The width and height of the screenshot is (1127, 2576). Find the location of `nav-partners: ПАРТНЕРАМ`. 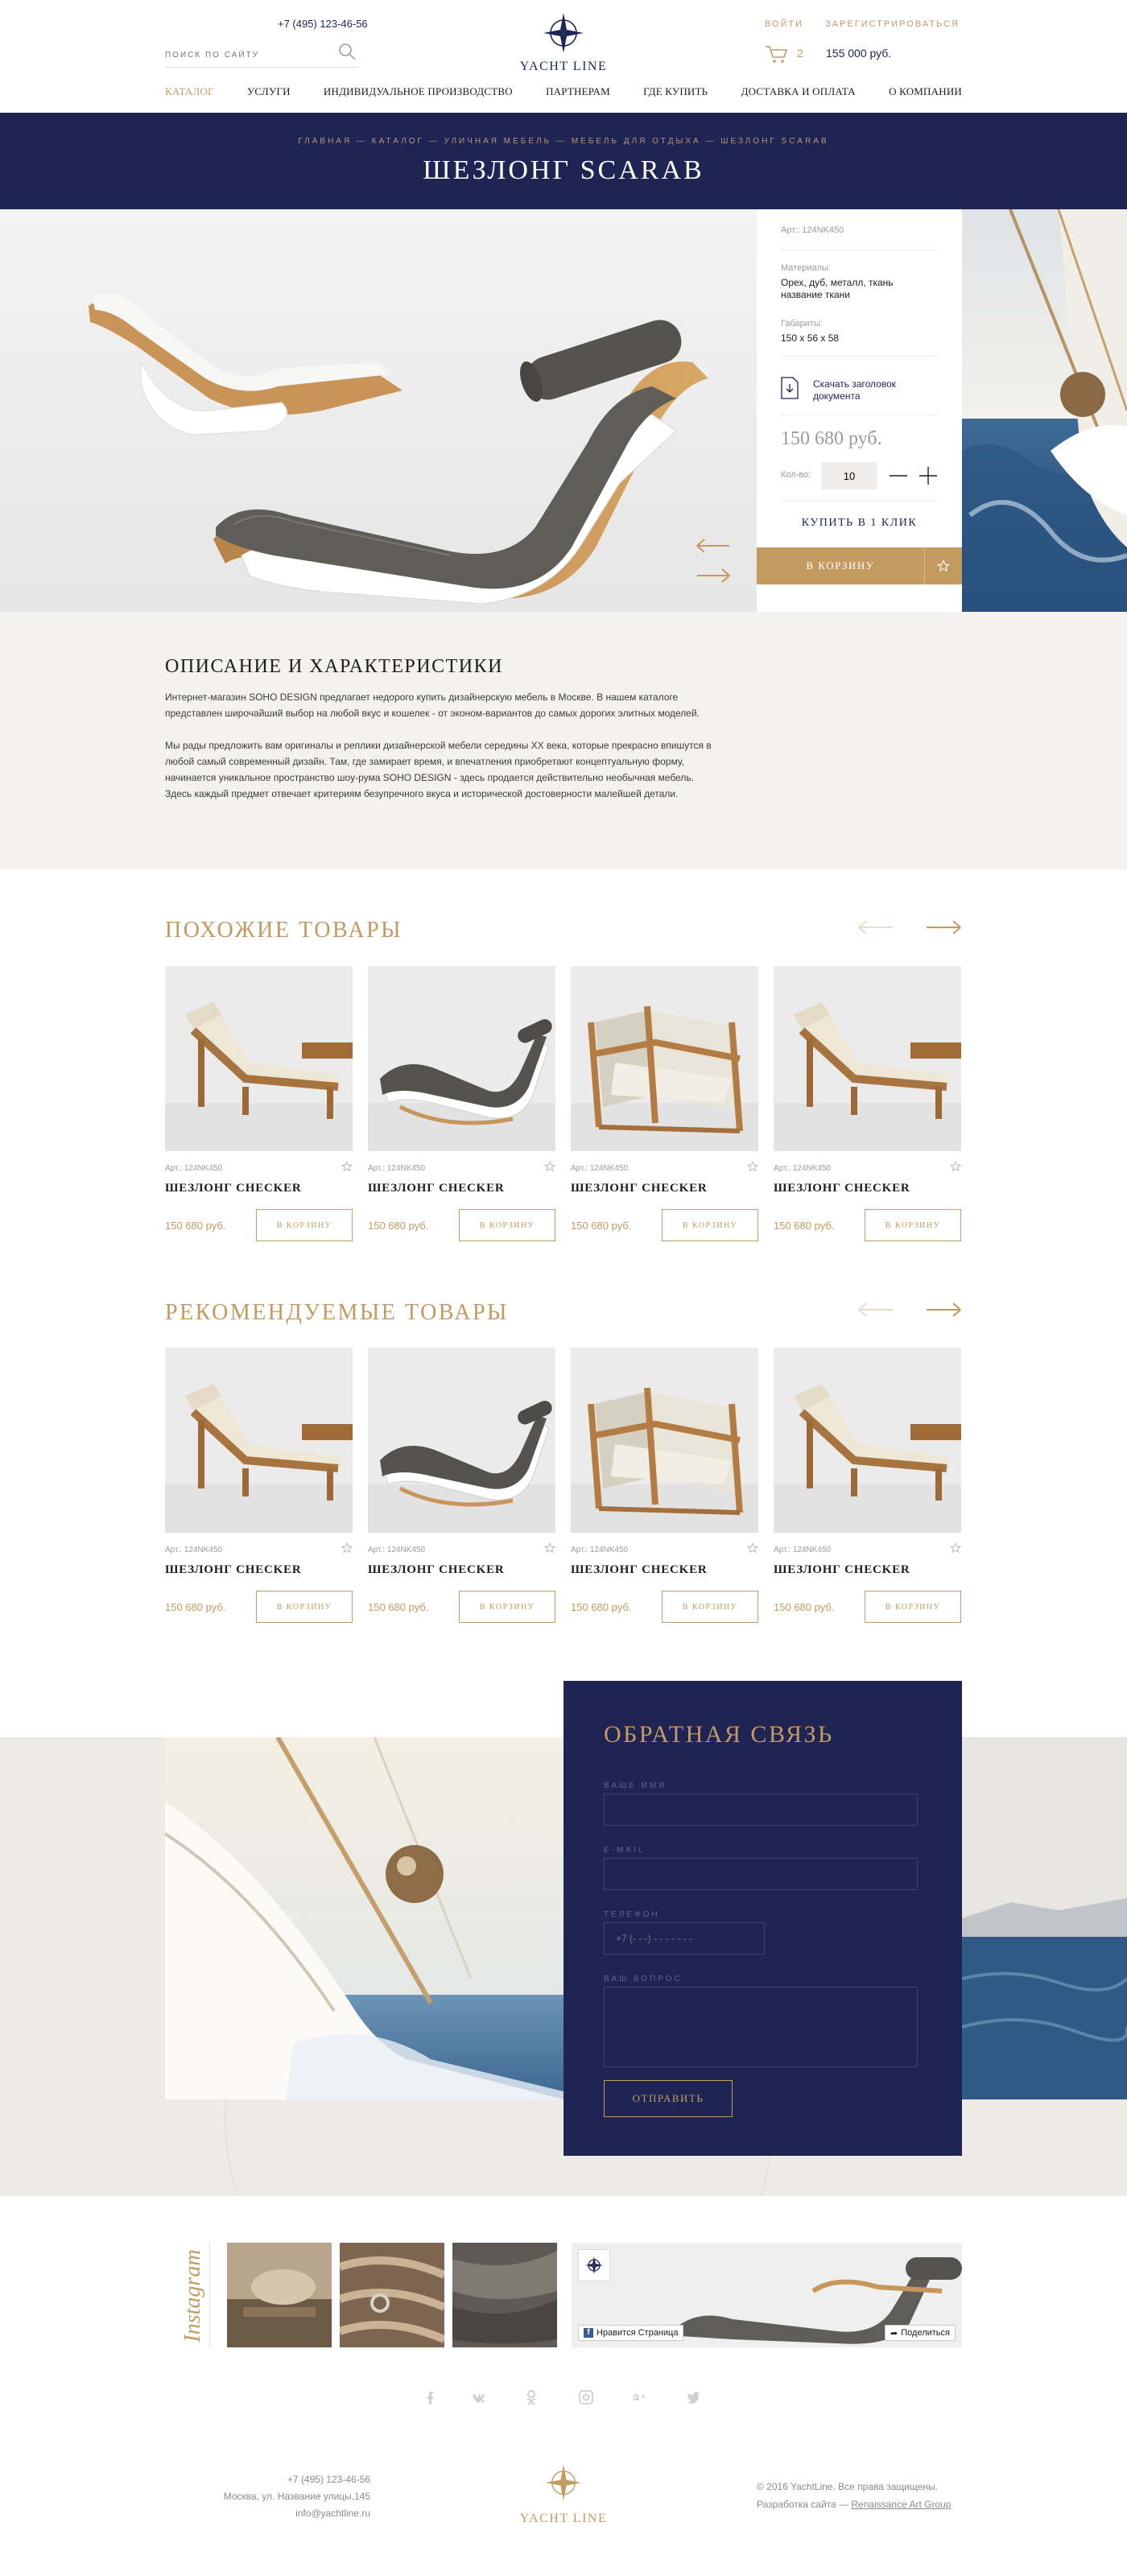

nav-partners: ПАРТНЕРАМ is located at coordinates (578, 91).